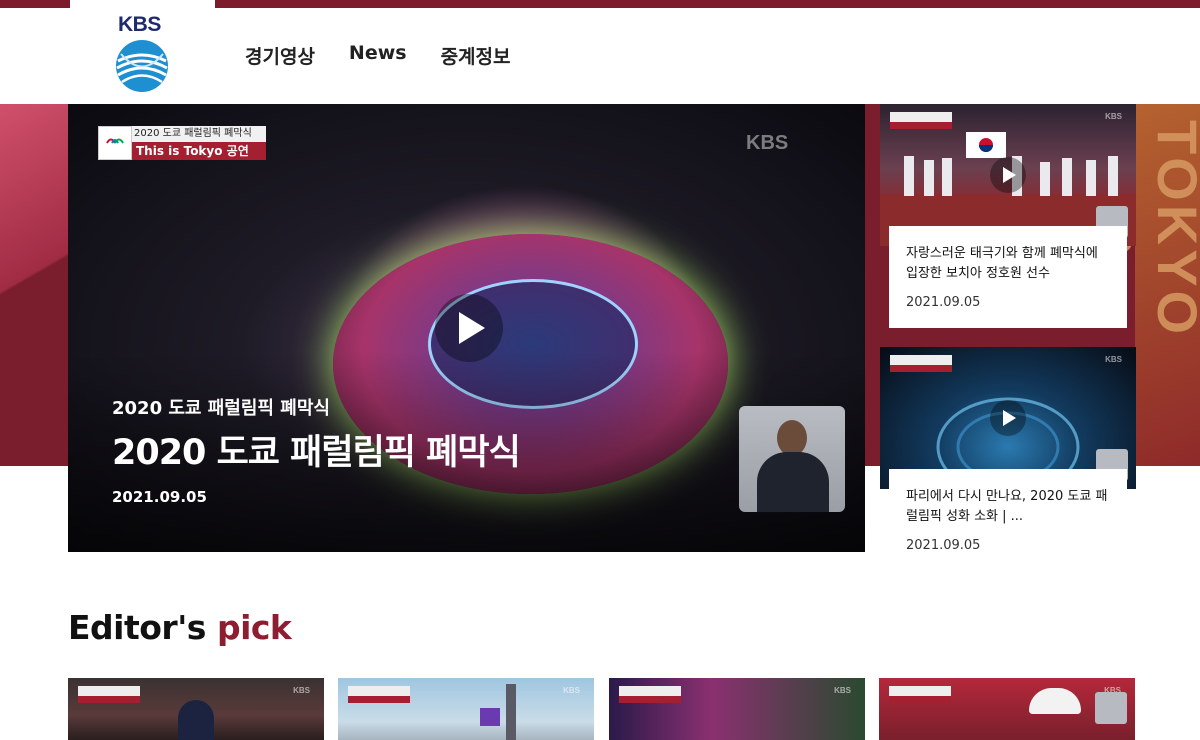 Image resolution: width=1200 pixels, height=740 pixels. Describe the element at coordinates (142, 4) in the screenshot. I see `top-accent-tab` at that location.